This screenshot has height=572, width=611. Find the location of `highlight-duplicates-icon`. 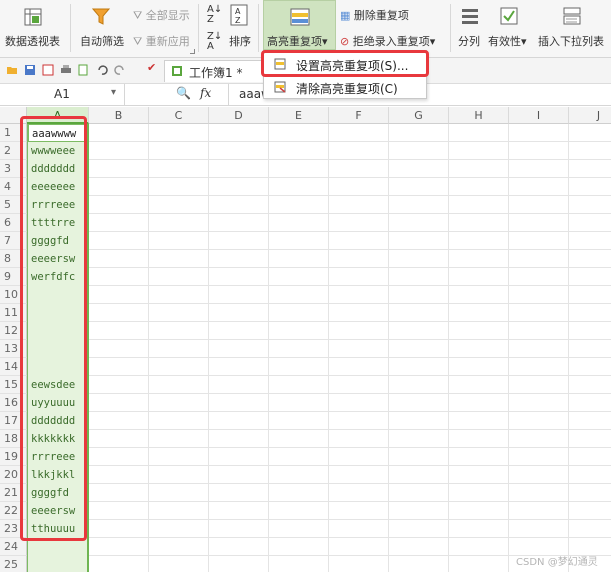

highlight-duplicates-icon is located at coordinates (300, 17).